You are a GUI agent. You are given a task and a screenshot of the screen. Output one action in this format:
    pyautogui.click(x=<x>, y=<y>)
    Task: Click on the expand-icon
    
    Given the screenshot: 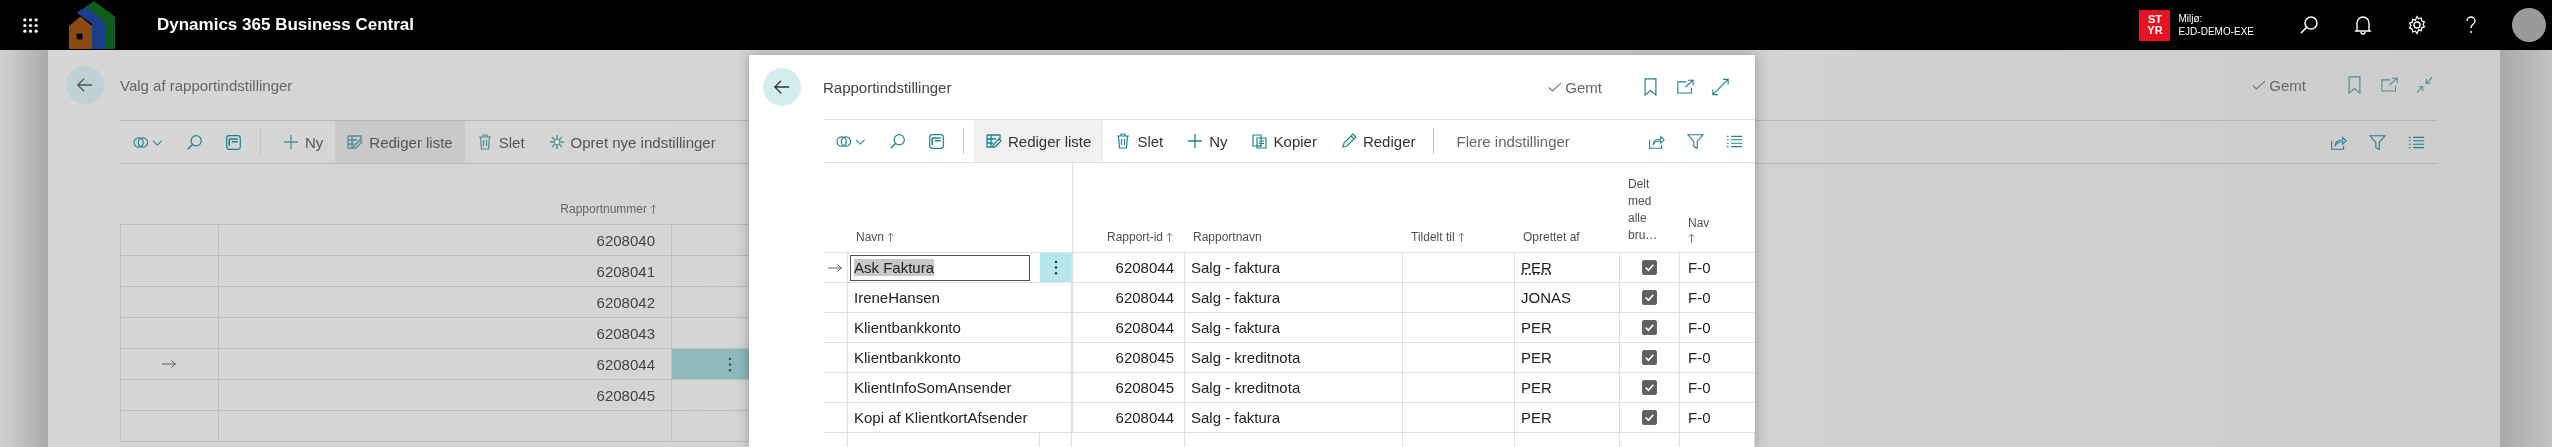 What is the action you would take?
    pyautogui.click(x=1720, y=87)
    